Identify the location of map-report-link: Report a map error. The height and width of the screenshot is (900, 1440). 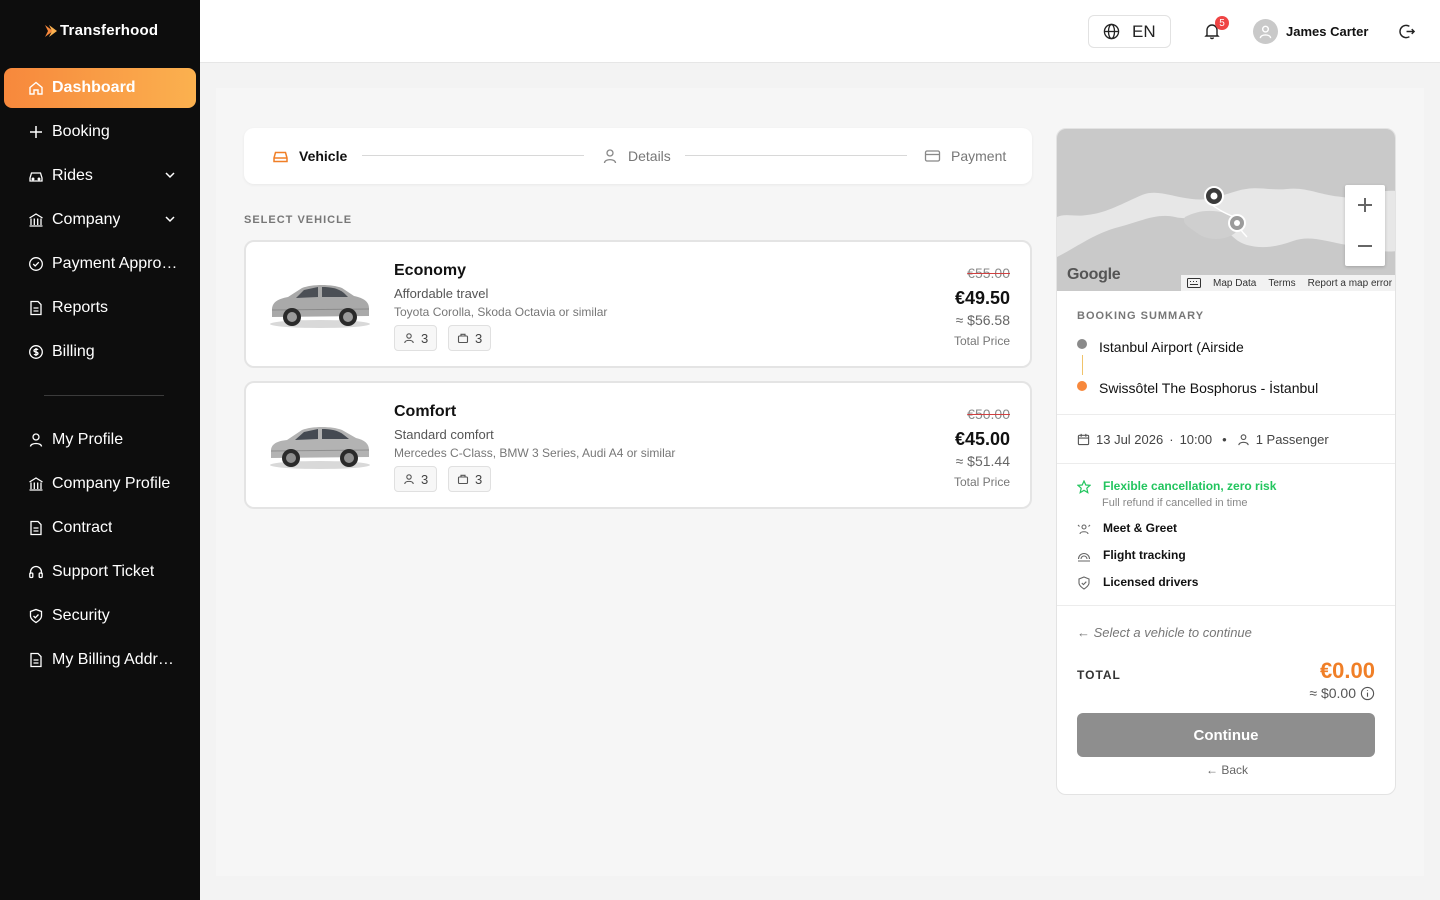
(1350, 283).